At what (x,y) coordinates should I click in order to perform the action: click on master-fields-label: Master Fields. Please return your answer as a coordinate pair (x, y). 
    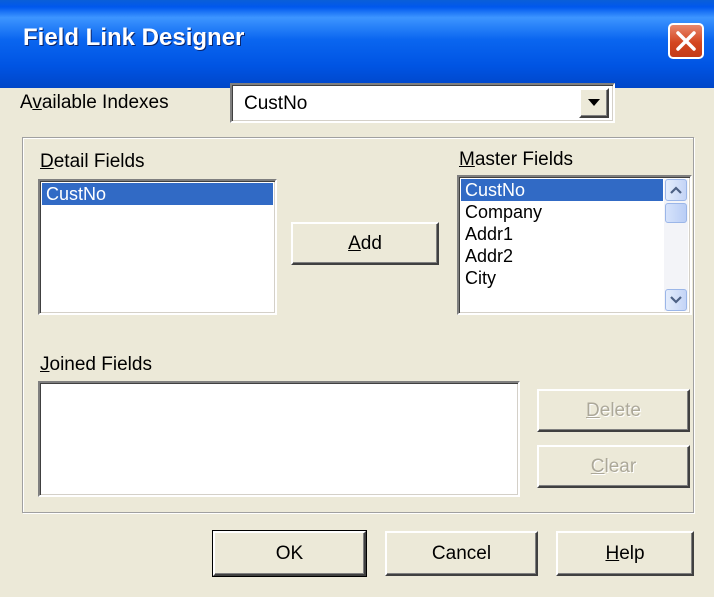
    Looking at the image, I should click on (516, 159).